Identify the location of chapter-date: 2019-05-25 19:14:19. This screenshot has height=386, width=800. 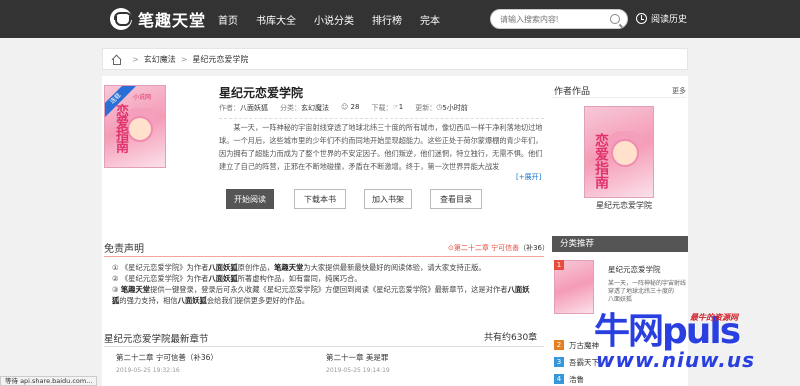
(358, 370).